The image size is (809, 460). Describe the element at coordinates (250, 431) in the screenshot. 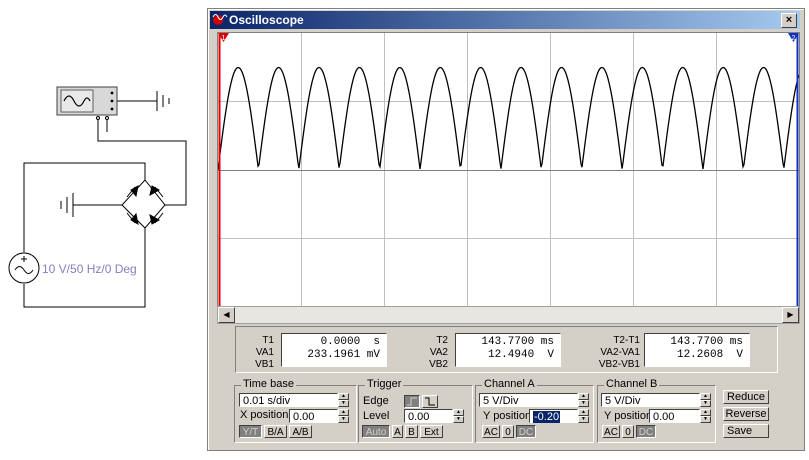

I see `yt-mode-button: Y/T` at that location.